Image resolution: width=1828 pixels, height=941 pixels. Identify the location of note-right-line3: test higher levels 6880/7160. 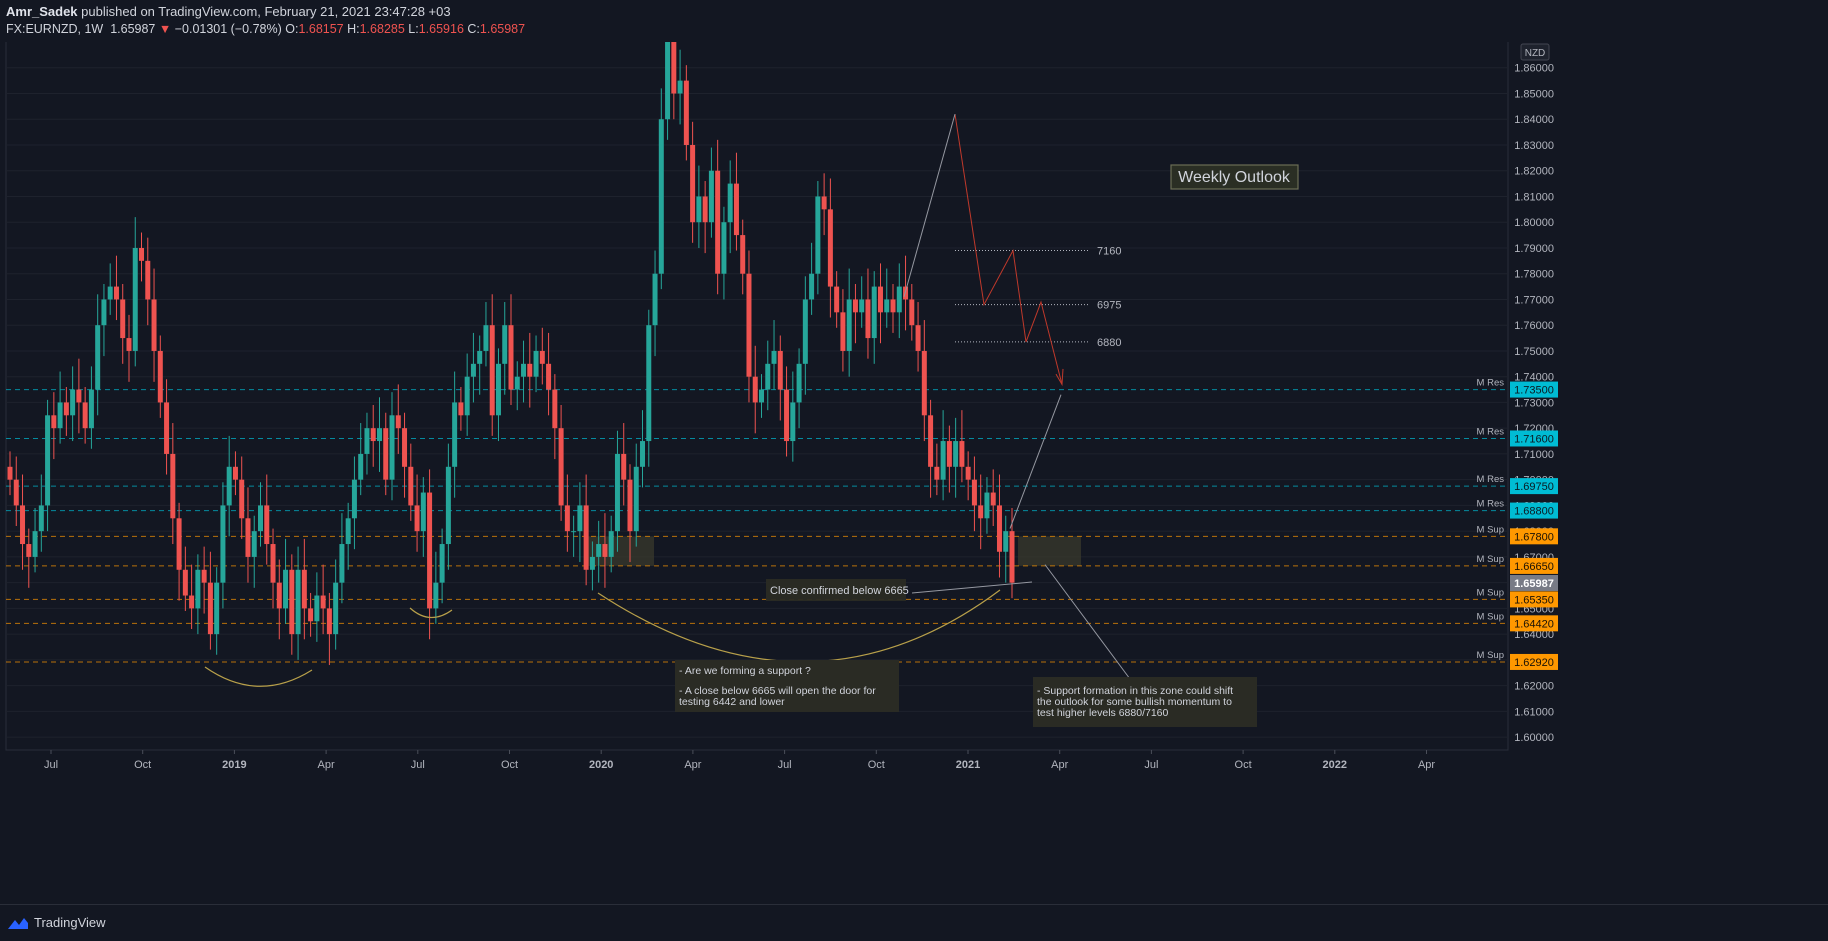
(1103, 713).